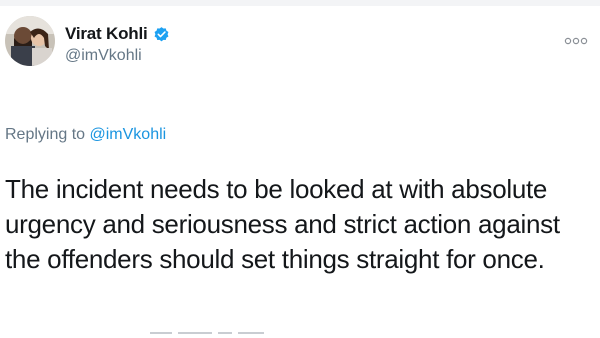 The height and width of the screenshot is (338, 600). What do you see at coordinates (161, 34) in the screenshot?
I see `verified-badge-icon` at bounding box center [161, 34].